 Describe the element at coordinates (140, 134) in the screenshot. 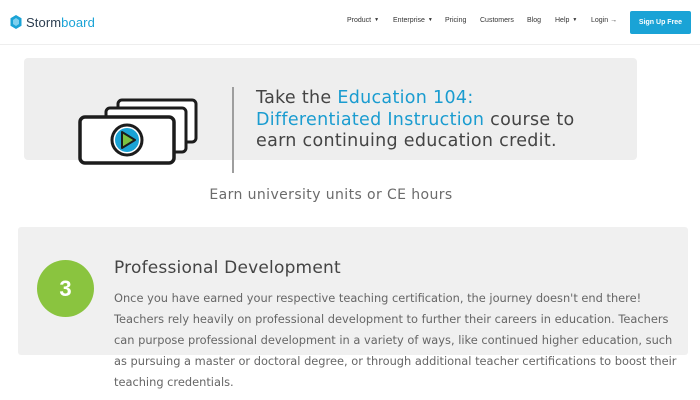

I see `video-play-icon` at that location.